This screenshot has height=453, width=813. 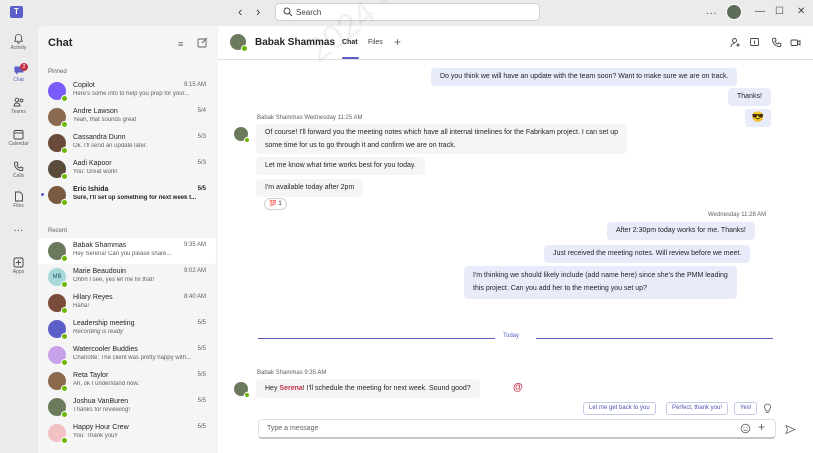 I want to click on contact-avatar, so click(x=239, y=43).